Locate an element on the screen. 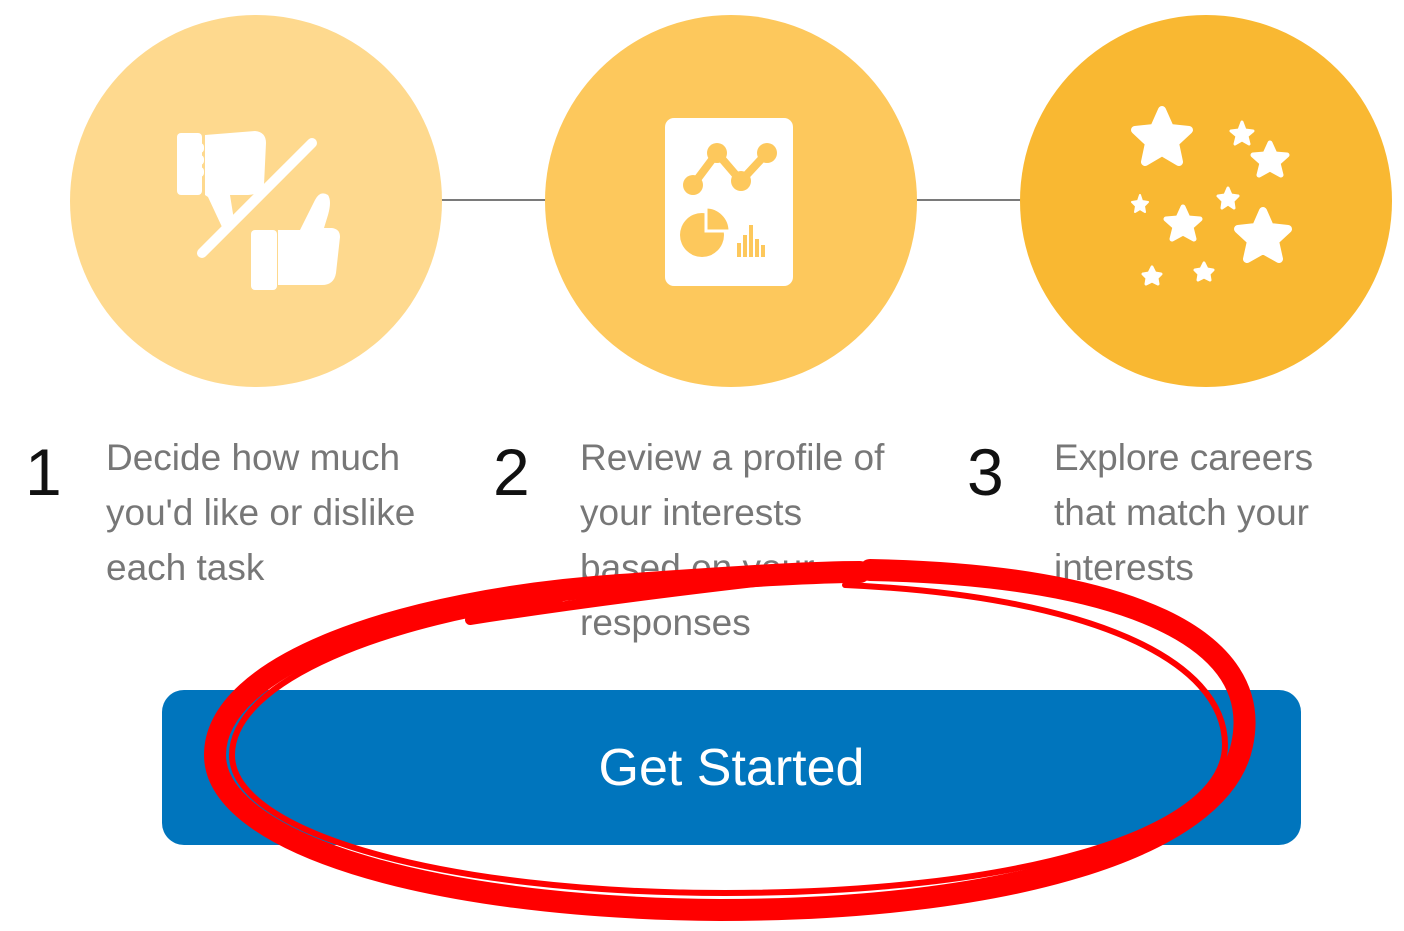 Image resolution: width=1404 pixels, height=931 pixels. step-1-circle is located at coordinates (256, 201).